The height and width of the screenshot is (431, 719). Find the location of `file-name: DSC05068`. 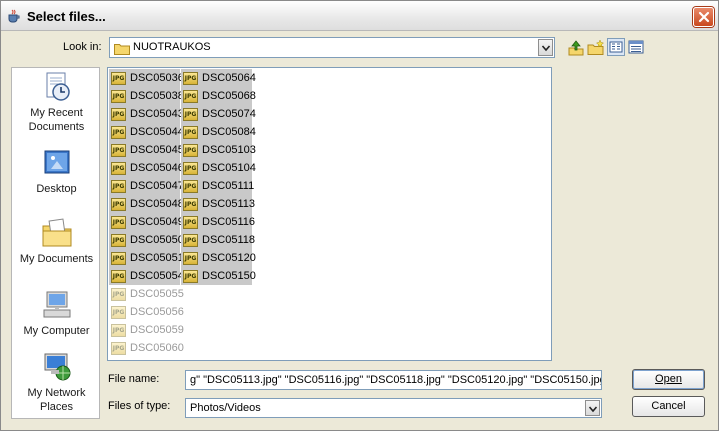

file-name: DSC05068 is located at coordinates (229, 96).